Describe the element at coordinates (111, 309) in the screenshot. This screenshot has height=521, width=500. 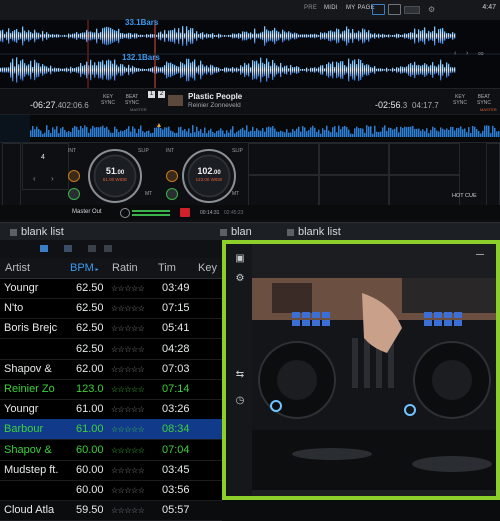
I see `table-row: N'to 62.50 ☆☆☆☆☆ 07:15` at that location.